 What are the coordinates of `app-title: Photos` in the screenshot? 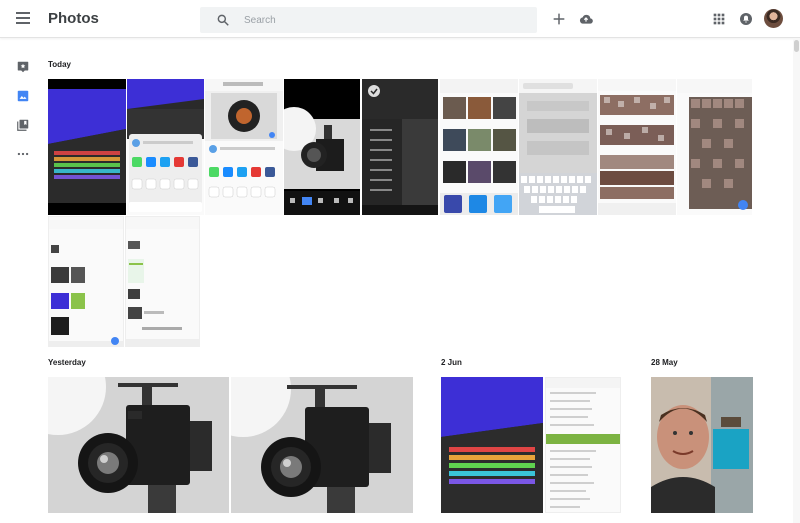 It's located at (73, 18).